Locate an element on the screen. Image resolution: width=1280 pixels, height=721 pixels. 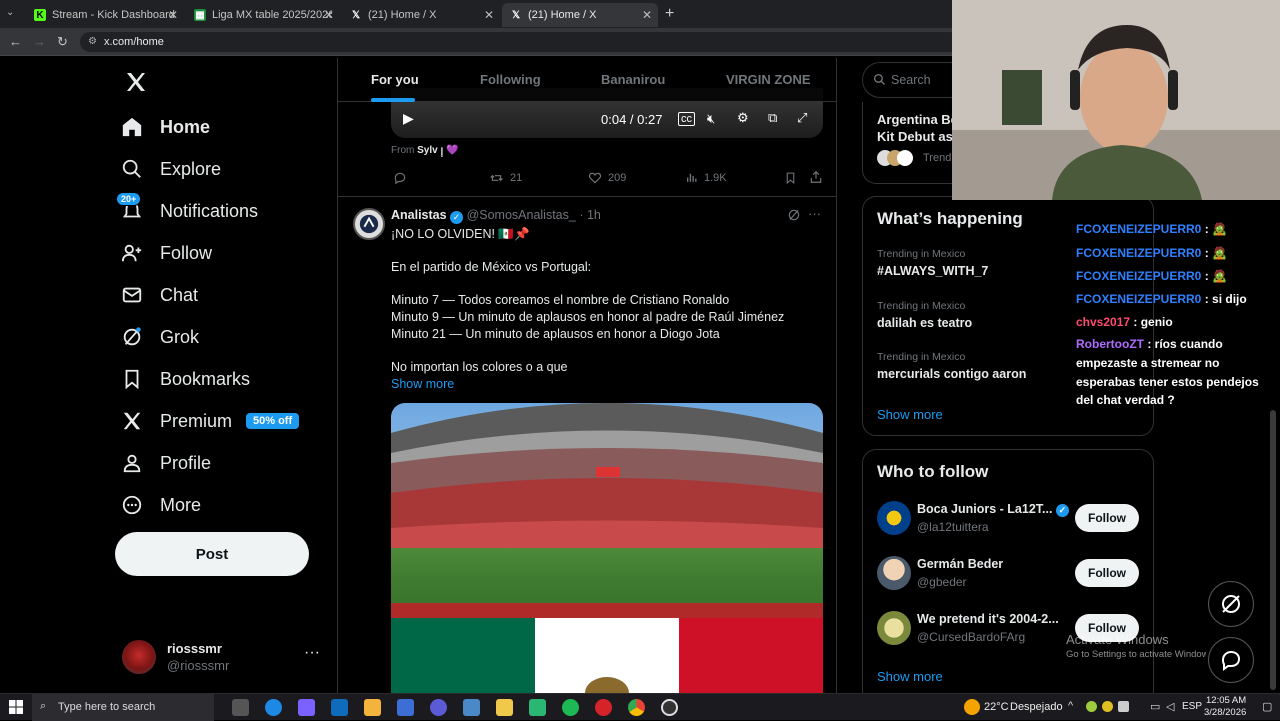
captions-icon: cc is located at coordinates (686, 119).